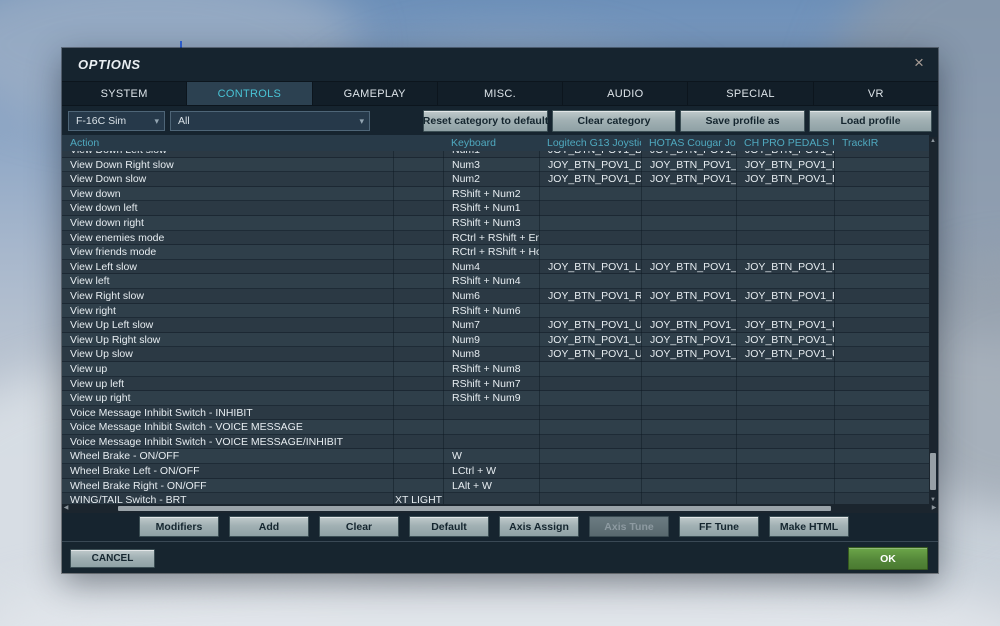 Image resolution: width=1000 pixels, height=626 pixels. I want to click on binding-cell: LAlt + W, so click(491, 486).